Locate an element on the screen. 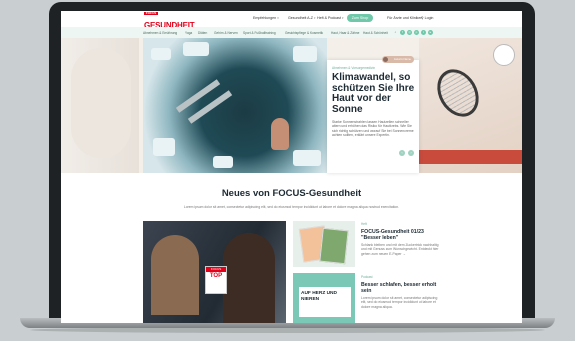 The height and width of the screenshot is (341, 575). nav-item-heft-podcast: Heft & Podcast ▾ is located at coordinates (330, 18).